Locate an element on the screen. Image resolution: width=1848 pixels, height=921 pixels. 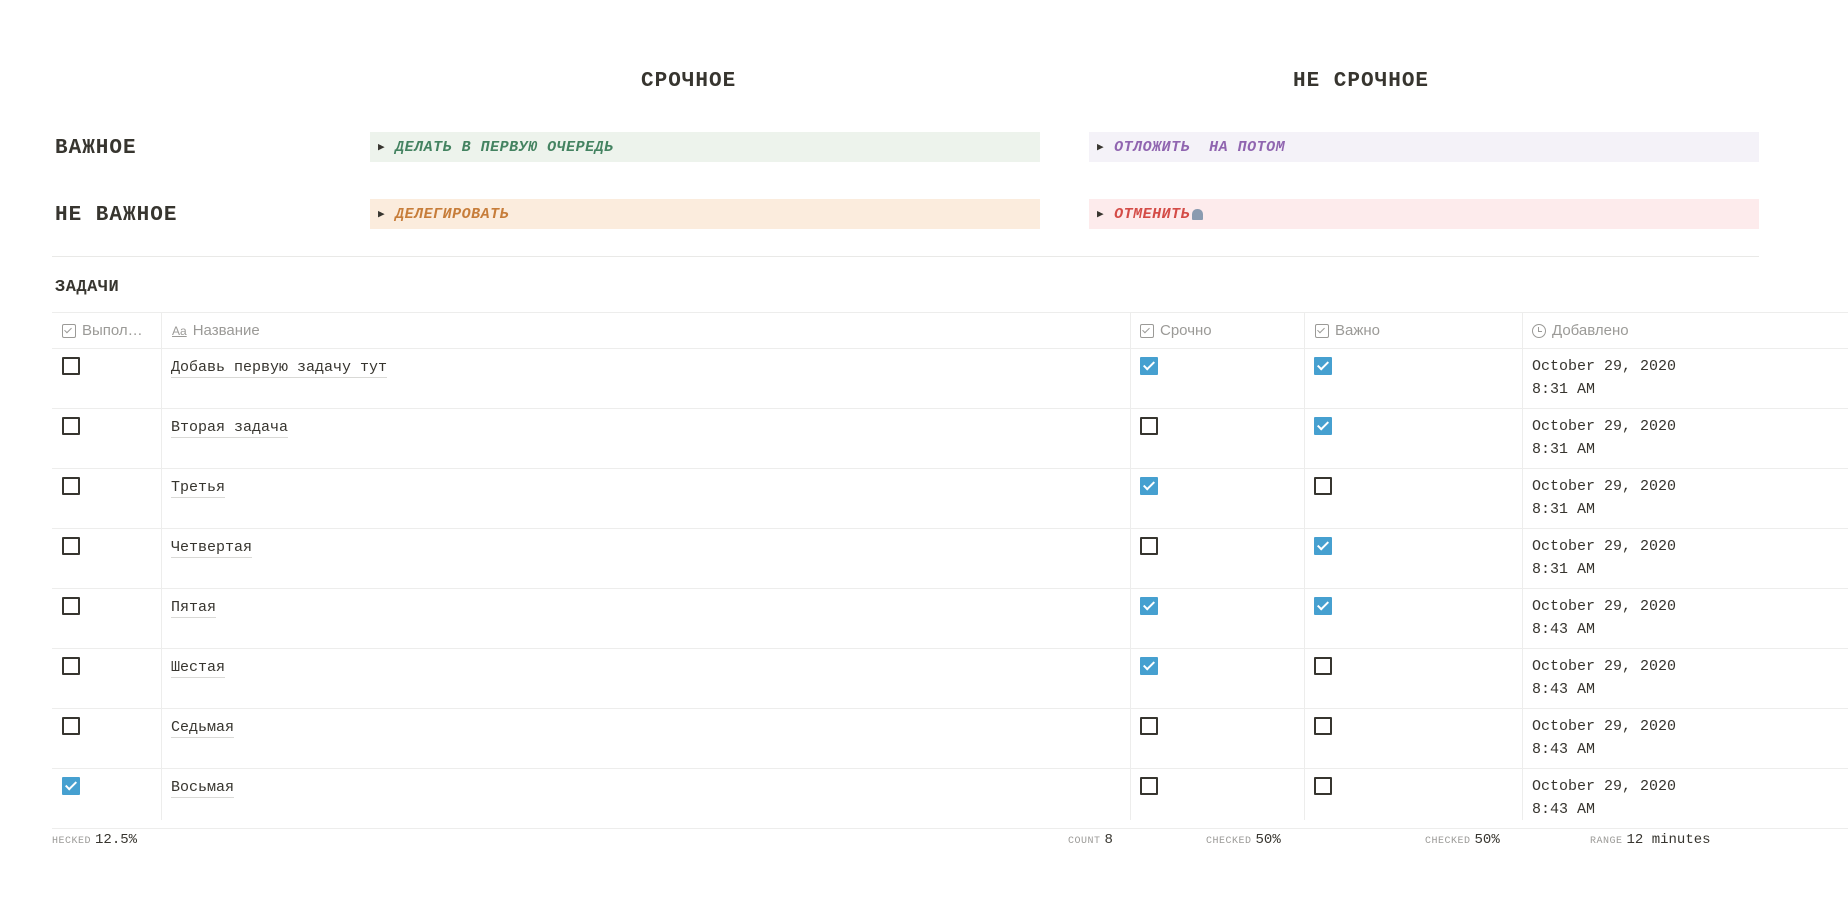
column-header-urgent-prop: Срочно is located at coordinates (1176, 330).